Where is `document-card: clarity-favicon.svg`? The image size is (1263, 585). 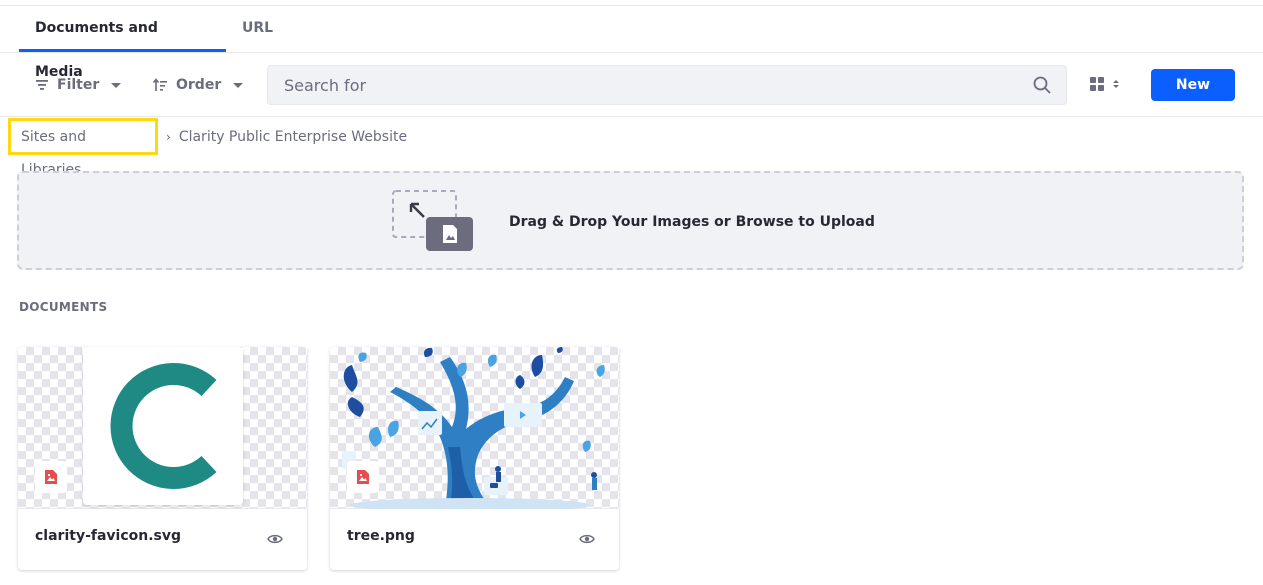
document-card: clarity-favicon.svg is located at coordinates (162, 458).